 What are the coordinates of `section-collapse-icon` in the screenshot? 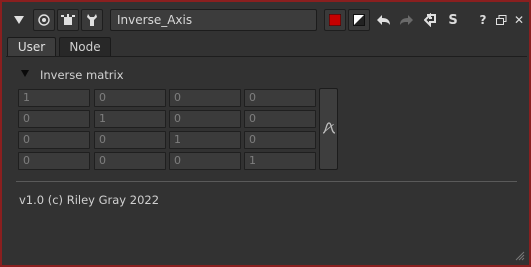 It's located at (25, 73).